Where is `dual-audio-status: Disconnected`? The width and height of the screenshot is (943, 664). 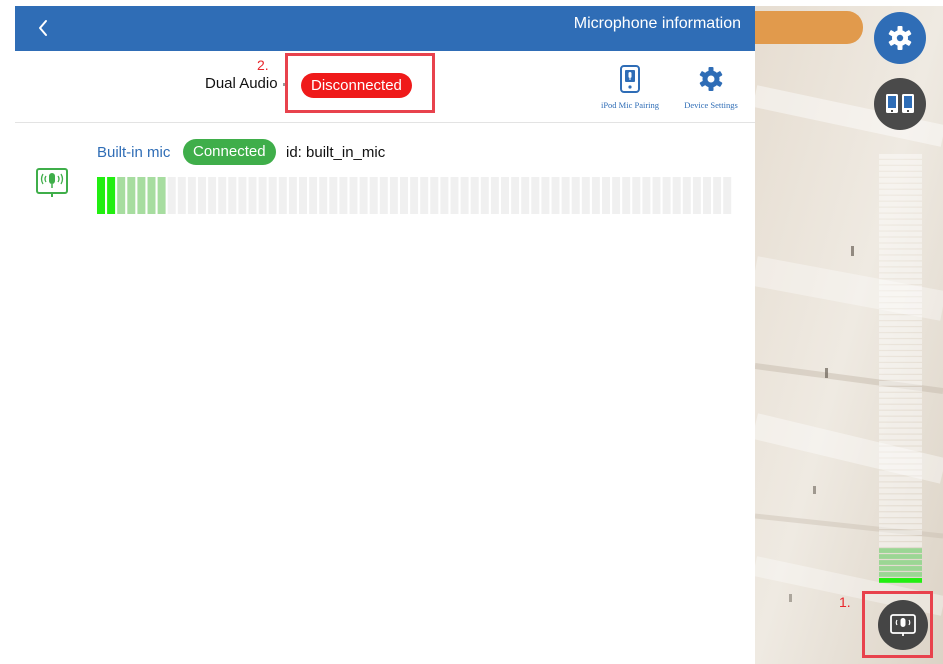
dual-audio-status: Disconnected is located at coordinates (356, 85).